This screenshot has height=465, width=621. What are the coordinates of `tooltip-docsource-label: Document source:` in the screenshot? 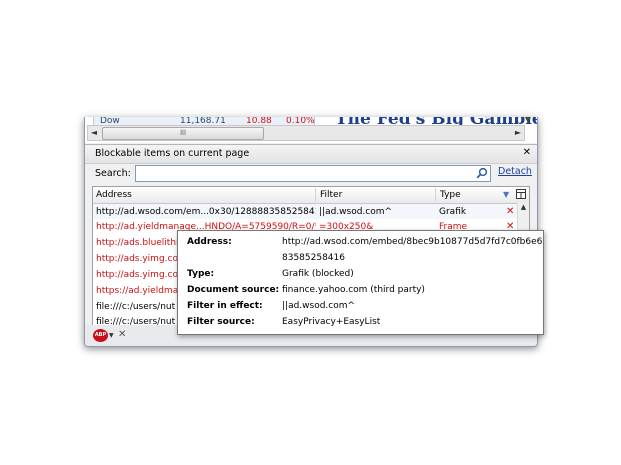 It's located at (233, 290).